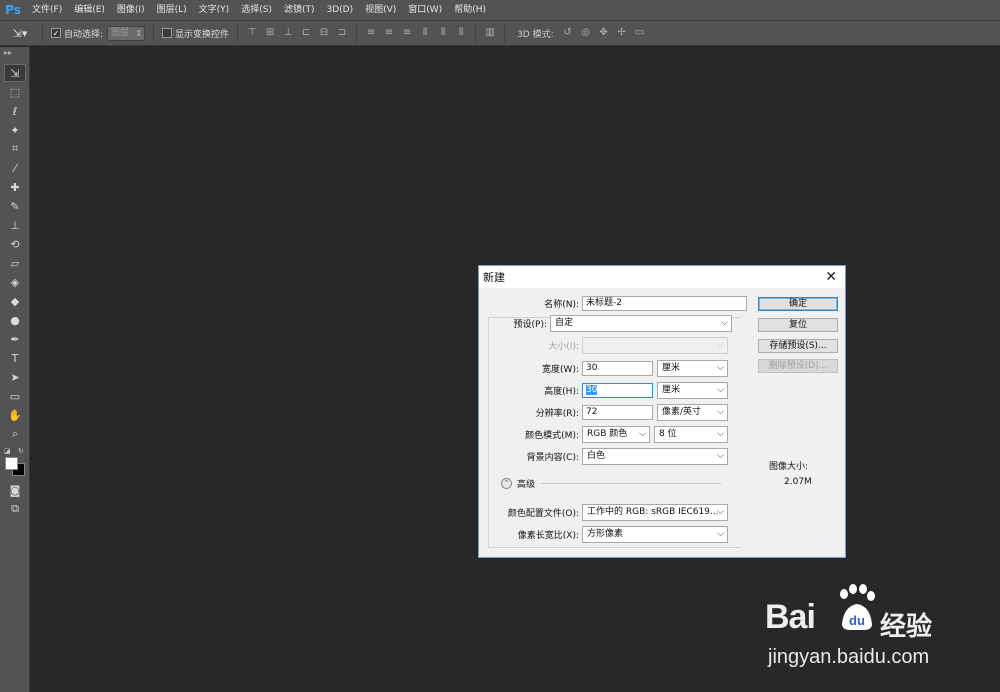 This screenshot has height=692, width=1000. Describe the element at coordinates (15, 168) in the screenshot. I see `eyedropper-tool-icon: ⁄` at that location.